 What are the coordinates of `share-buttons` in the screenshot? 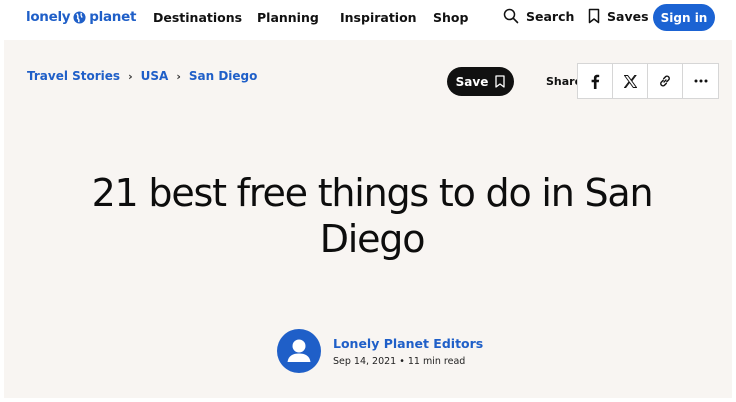 It's located at (648, 81).